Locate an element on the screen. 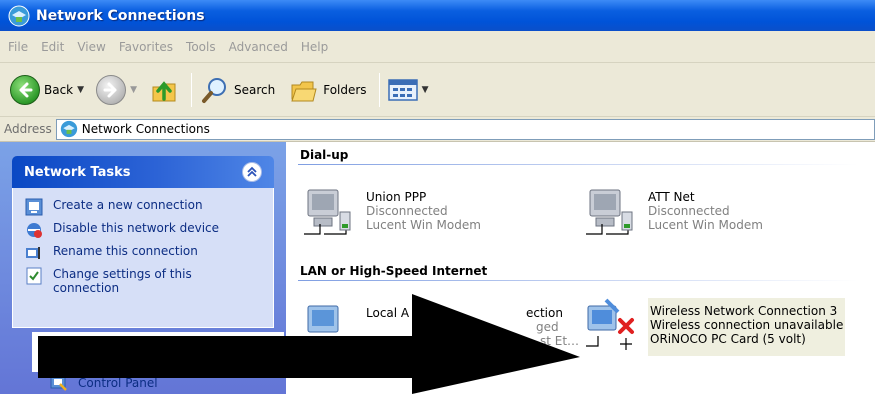 This screenshot has height=394, width=875. group-lan-title: LAN or High-Speed Internet is located at coordinates (394, 271).